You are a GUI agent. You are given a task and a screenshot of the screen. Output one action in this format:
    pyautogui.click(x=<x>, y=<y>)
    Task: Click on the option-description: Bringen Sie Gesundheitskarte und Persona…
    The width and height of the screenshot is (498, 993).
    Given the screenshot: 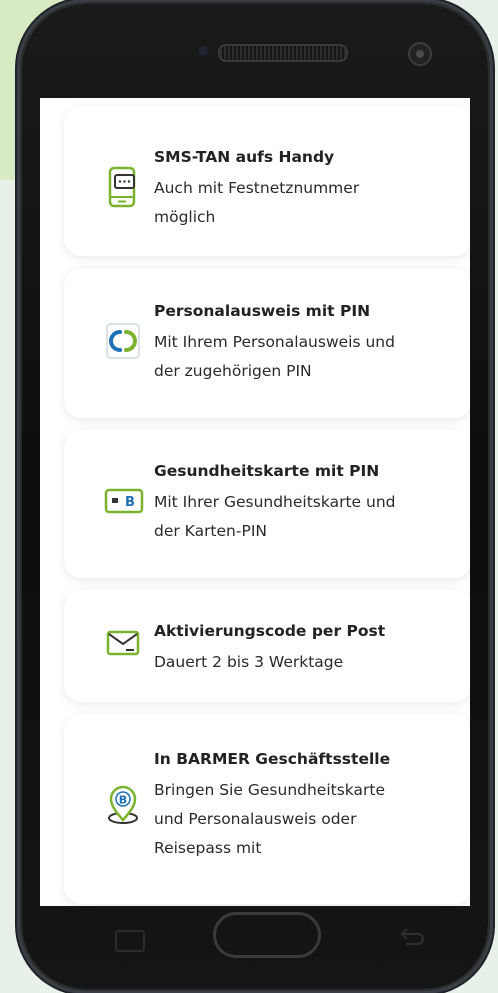 What is the action you would take?
    pyautogui.click(x=304, y=819)
    